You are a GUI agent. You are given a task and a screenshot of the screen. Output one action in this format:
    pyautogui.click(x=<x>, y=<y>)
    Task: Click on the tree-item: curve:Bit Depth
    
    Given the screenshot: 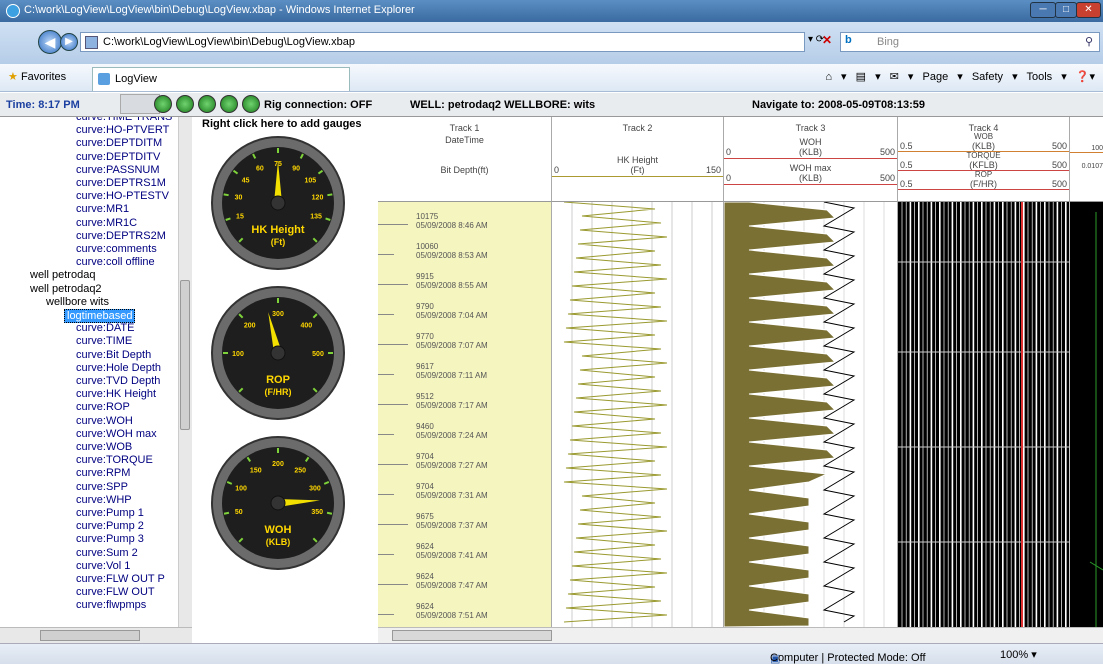 What is the action you would take?
    pyautogui.click(x=113, y=355)
    